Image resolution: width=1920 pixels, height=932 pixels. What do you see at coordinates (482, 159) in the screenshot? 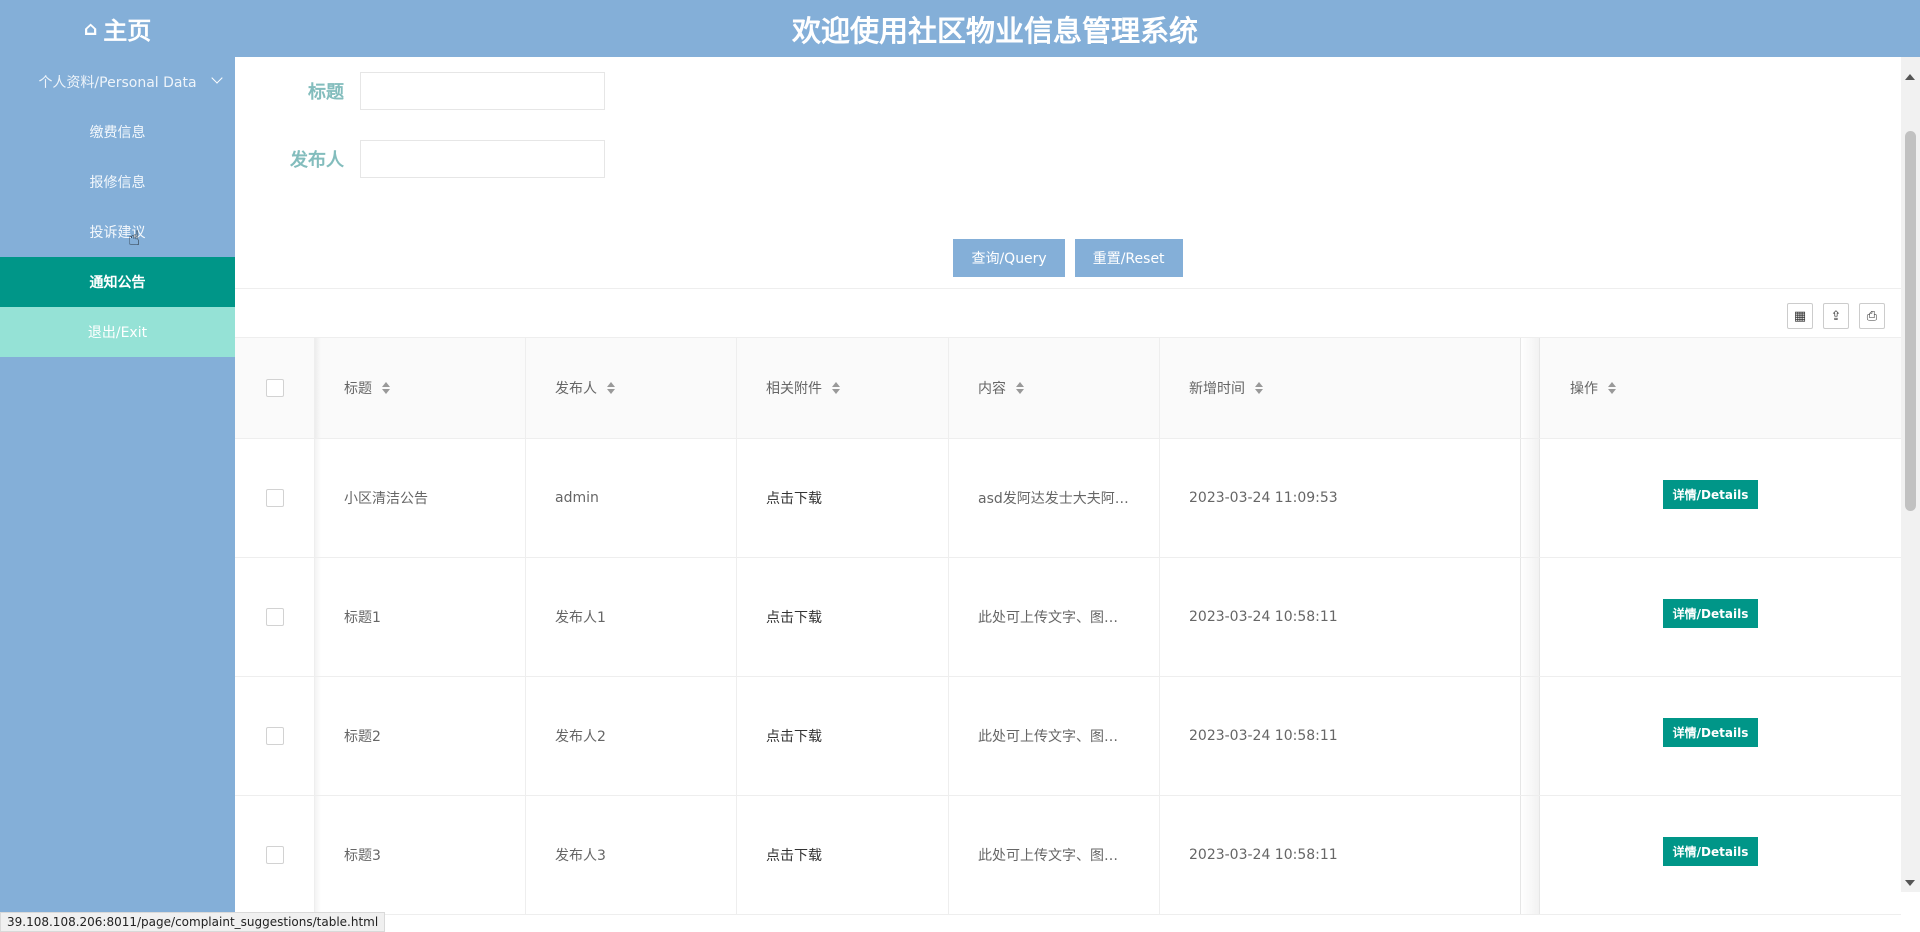
I see `publisher-input` at bounding box center [482, 159].